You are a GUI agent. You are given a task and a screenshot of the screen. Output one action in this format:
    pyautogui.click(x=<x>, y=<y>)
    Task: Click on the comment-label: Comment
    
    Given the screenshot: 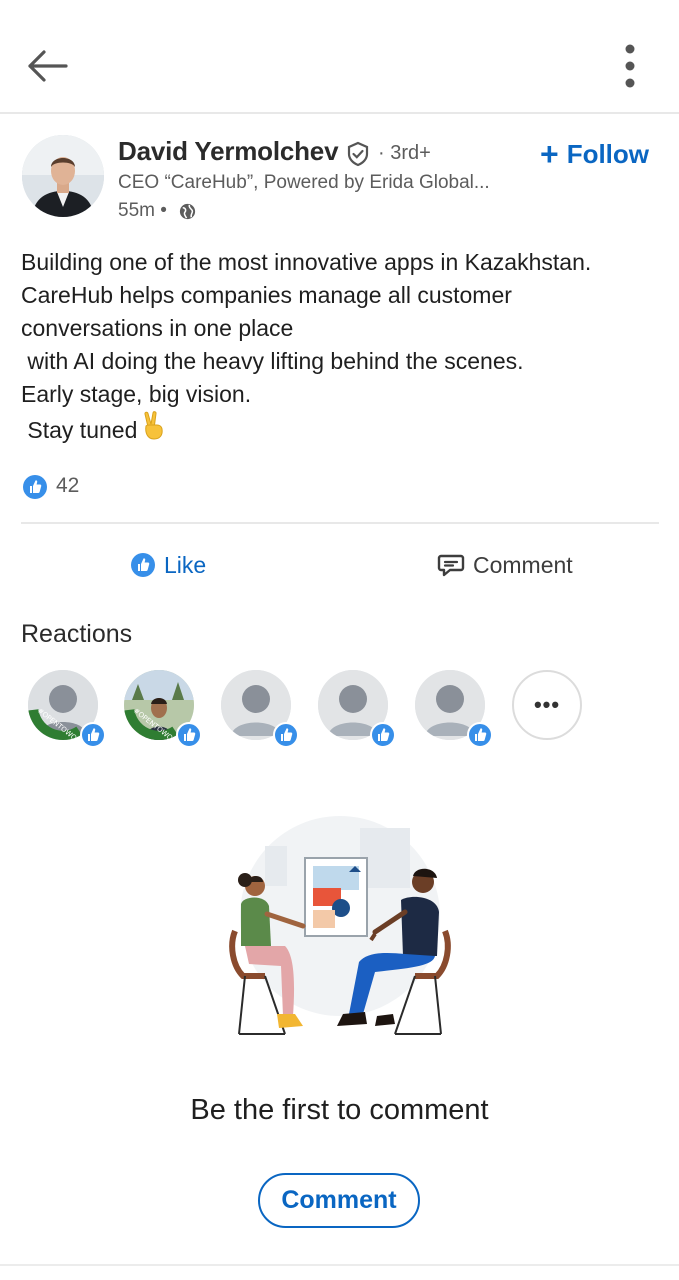 What is the action you would take?
    pyautogui.click(x=523, y=564)
    